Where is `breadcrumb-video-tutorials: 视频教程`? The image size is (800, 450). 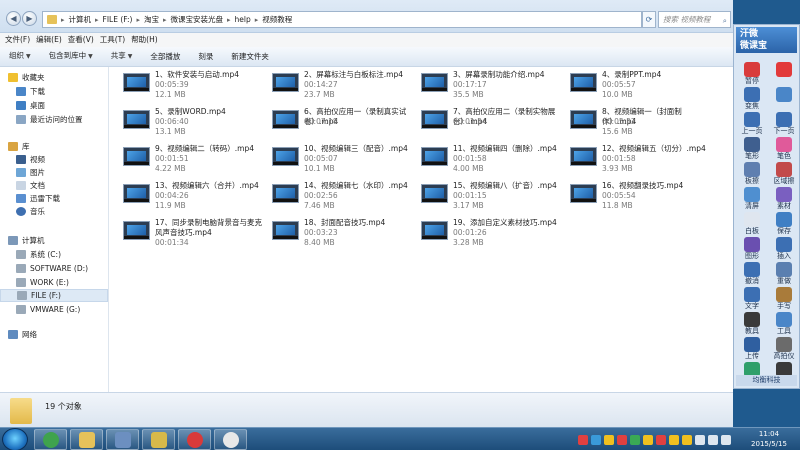 breadcrumb-video-tutorials: 视频教程 is located at coordinates (277, 19).